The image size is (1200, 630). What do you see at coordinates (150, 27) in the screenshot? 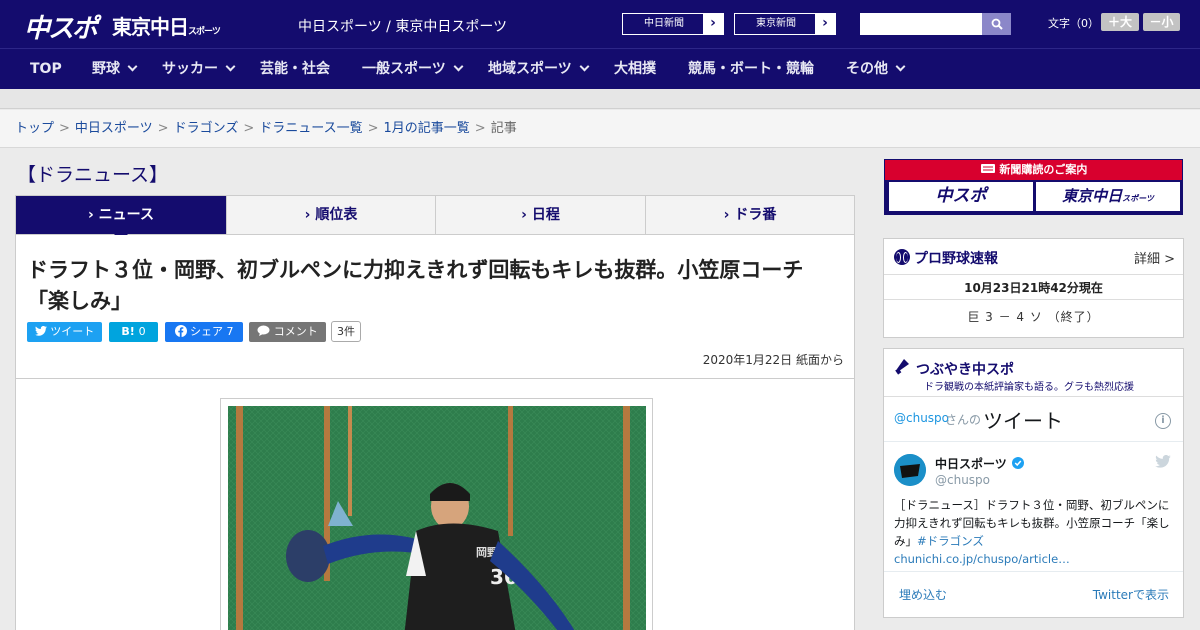
I see `tokyo-chunichi-logo-text: 東京中日` at bounding box center [150, 27].